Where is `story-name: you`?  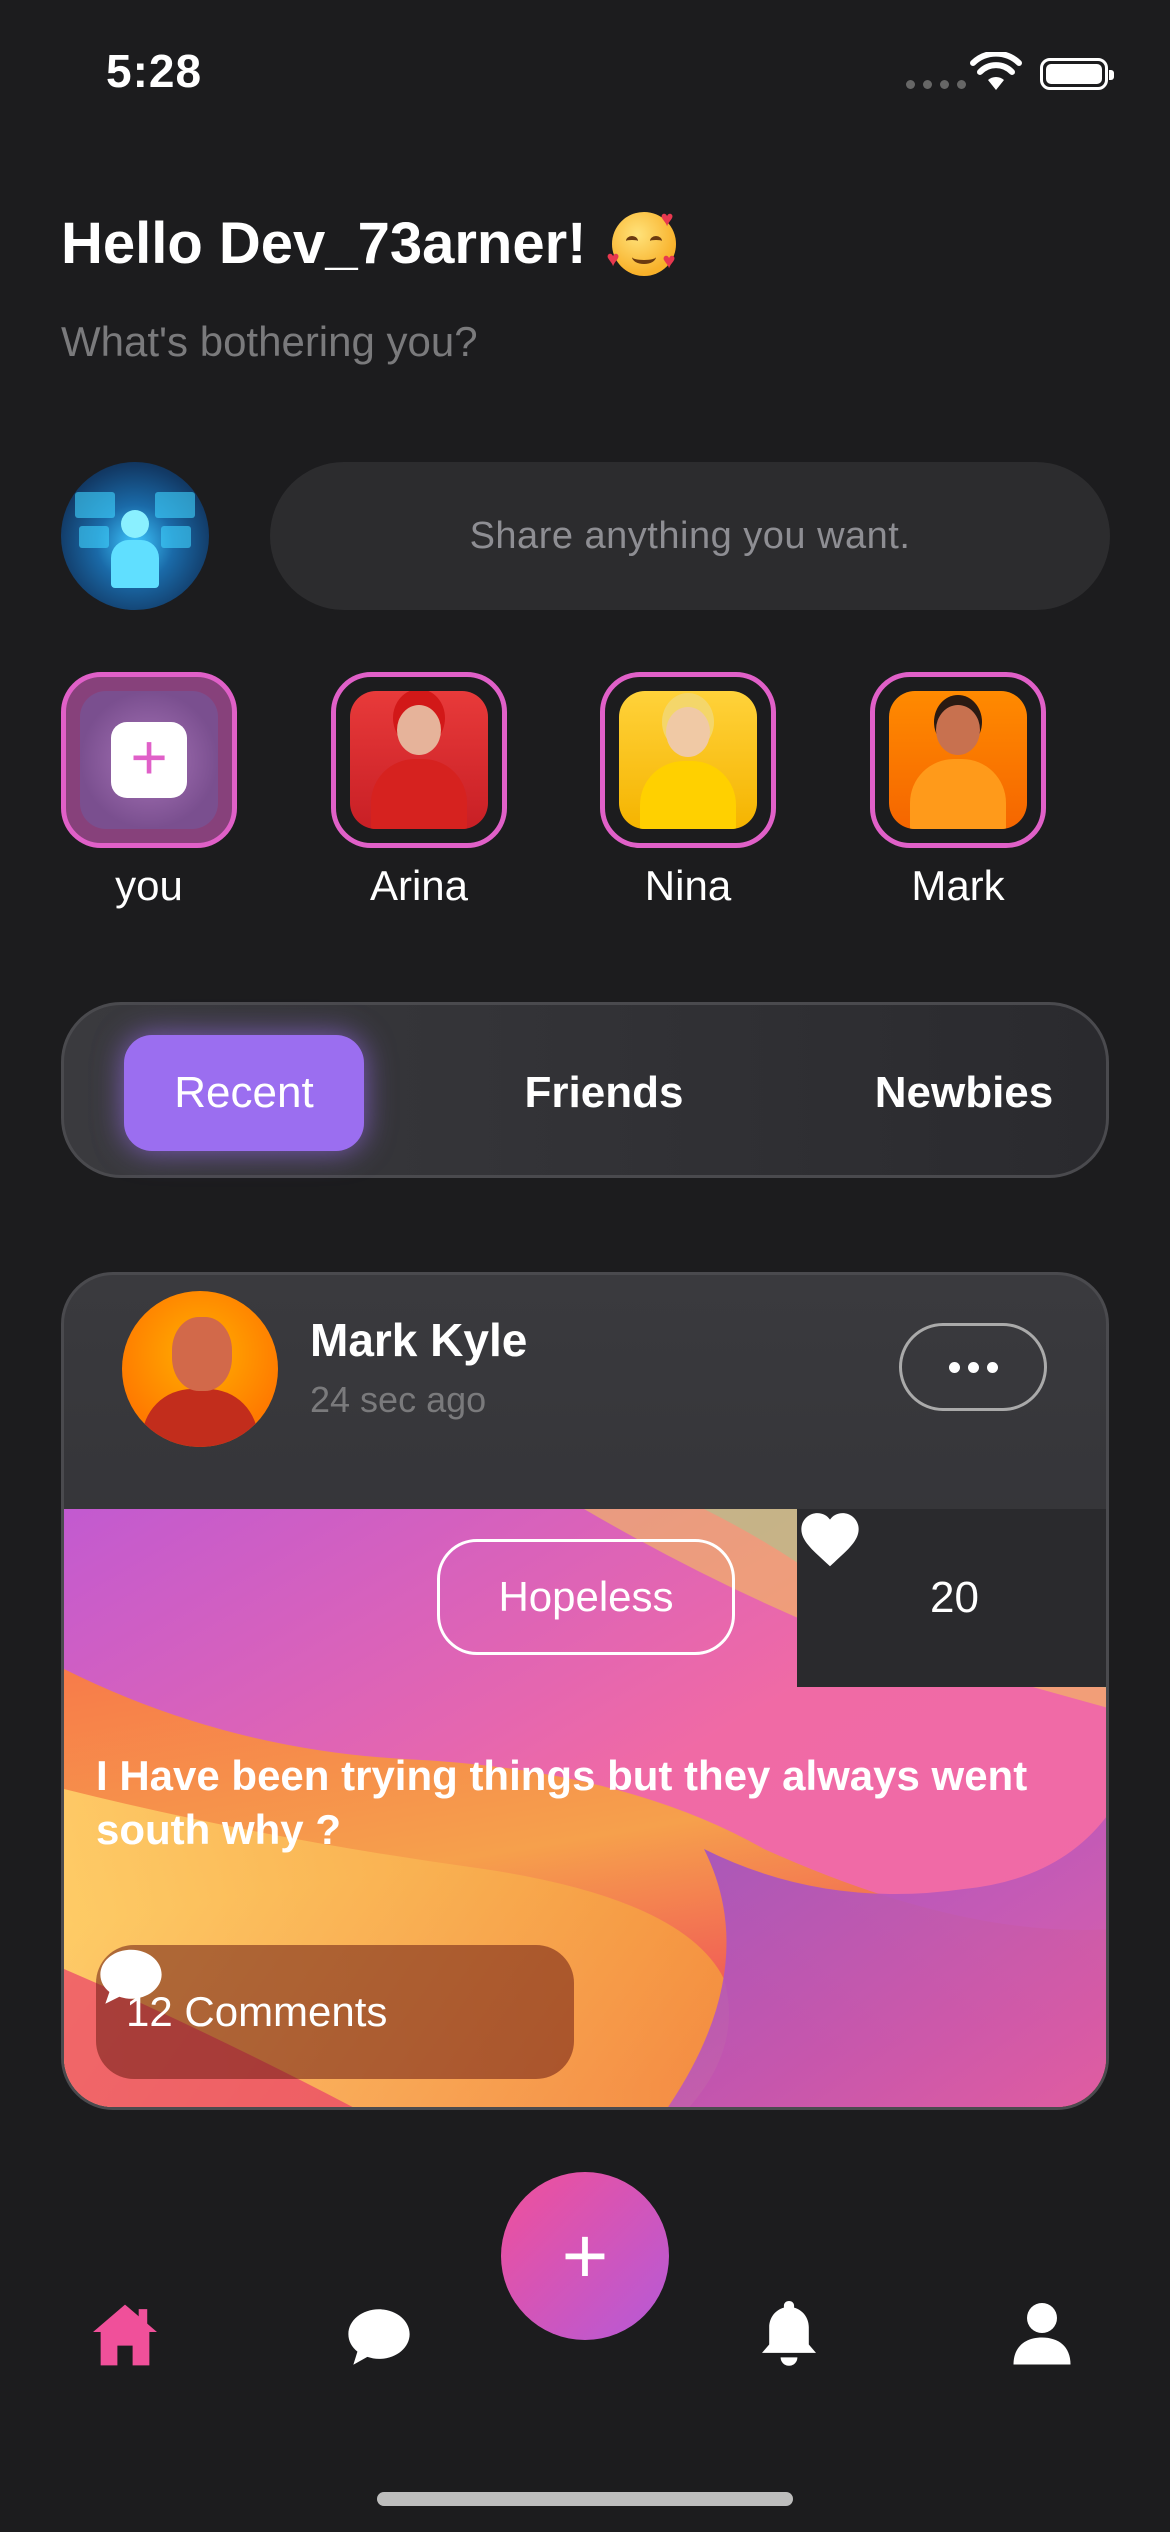 story-name: you is located at coordinates (149, 885).